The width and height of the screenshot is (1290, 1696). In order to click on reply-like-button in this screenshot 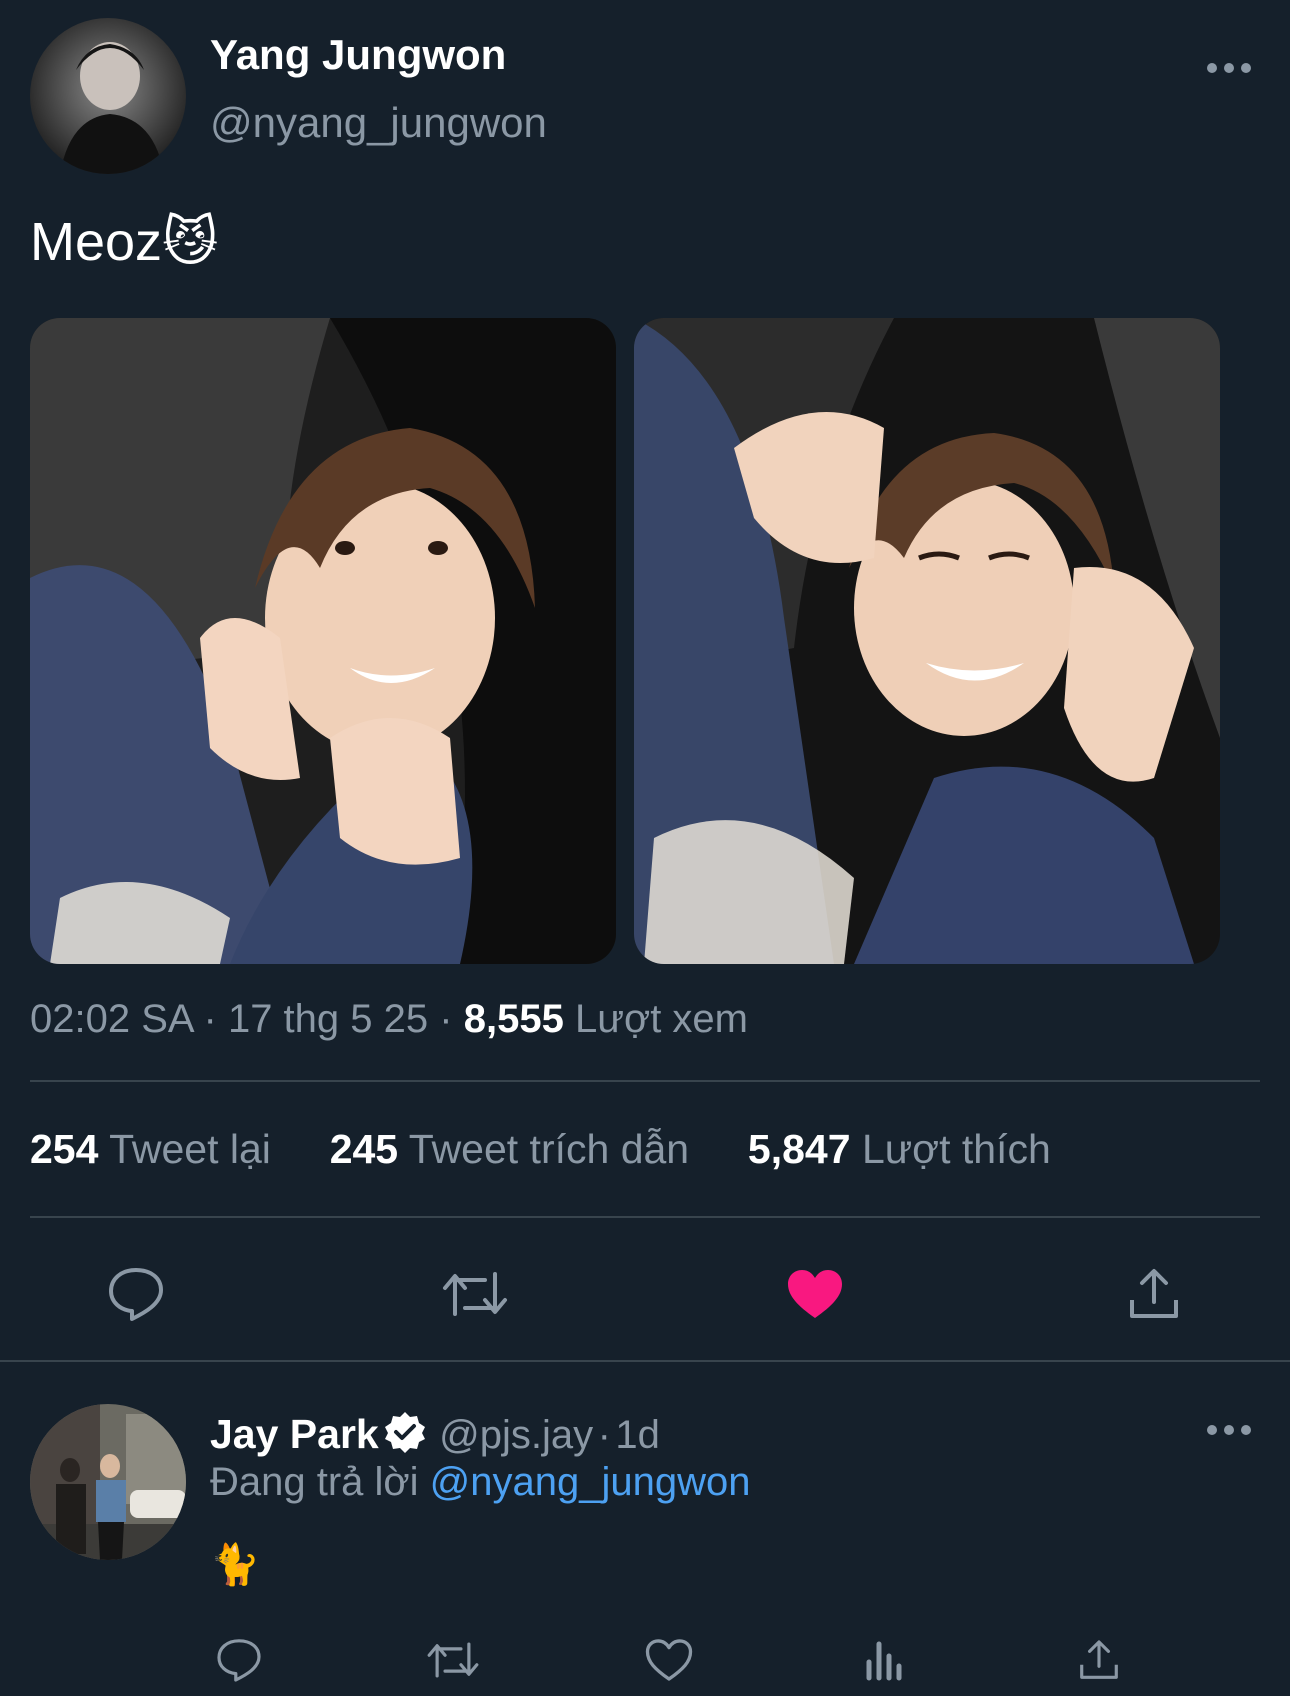, I will do `click(669, 1660)`.